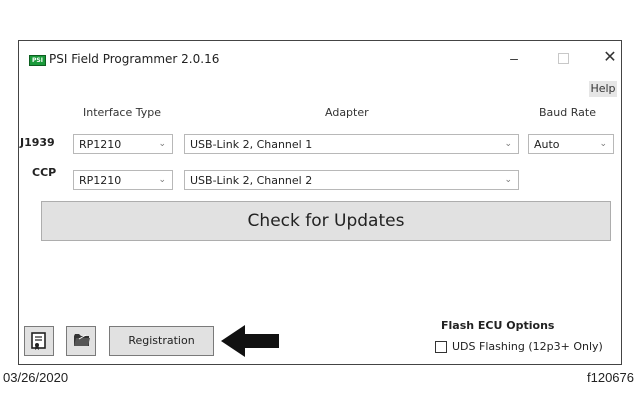  I want to click on close-button: ✕, so click(610, 58).